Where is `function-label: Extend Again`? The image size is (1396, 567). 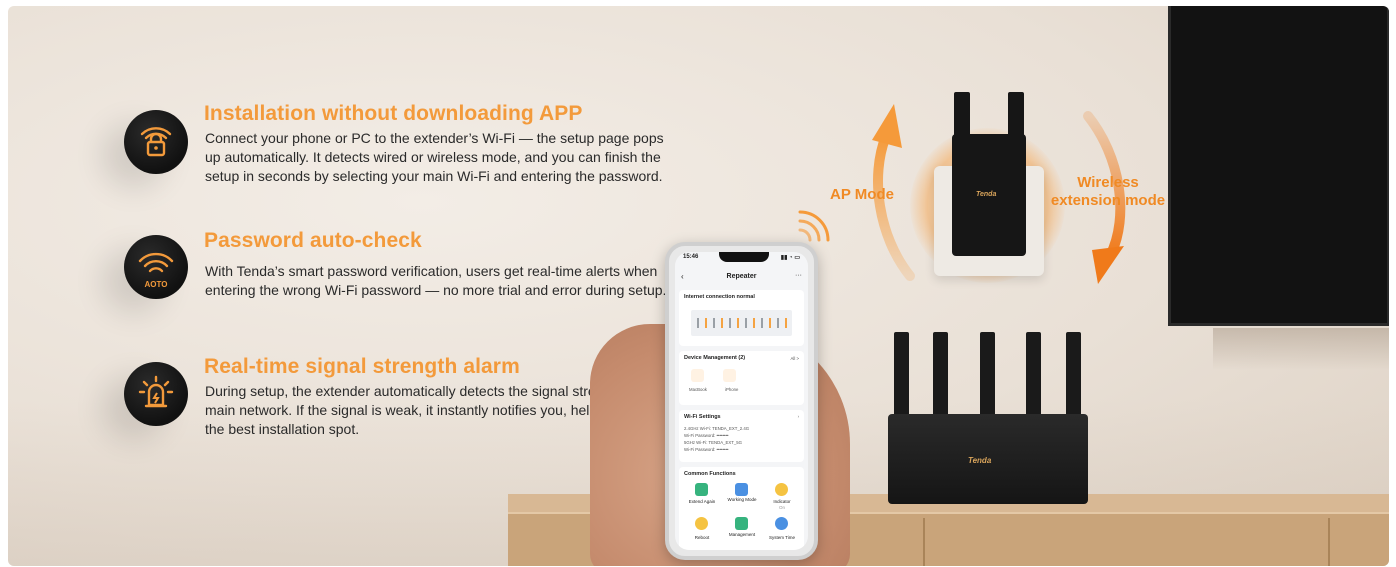
function-label: Extend Again is located at coordinates (702, 501).